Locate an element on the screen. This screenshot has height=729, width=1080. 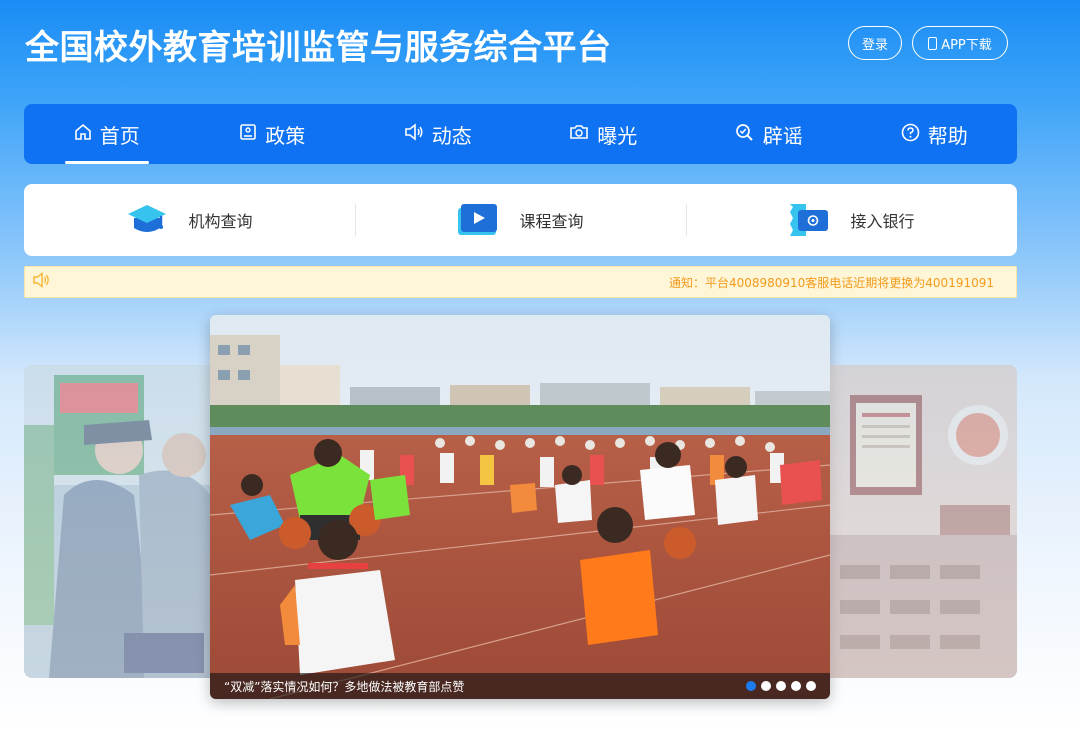
home-icon is located at coordinates (83, 134).